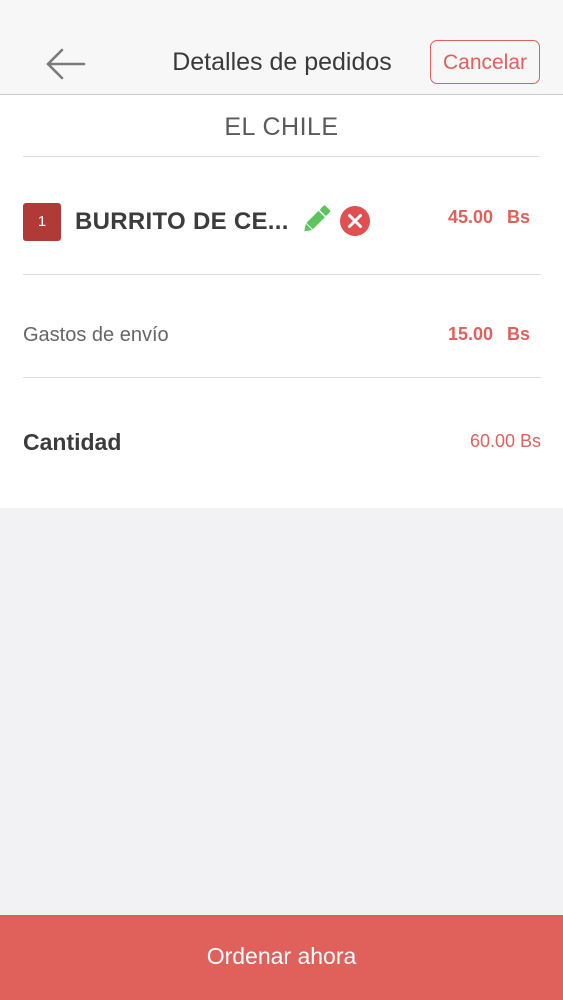 The image size is (563, 1000). I want to click on total-price: 60.00 Bs, so click(505, 441).